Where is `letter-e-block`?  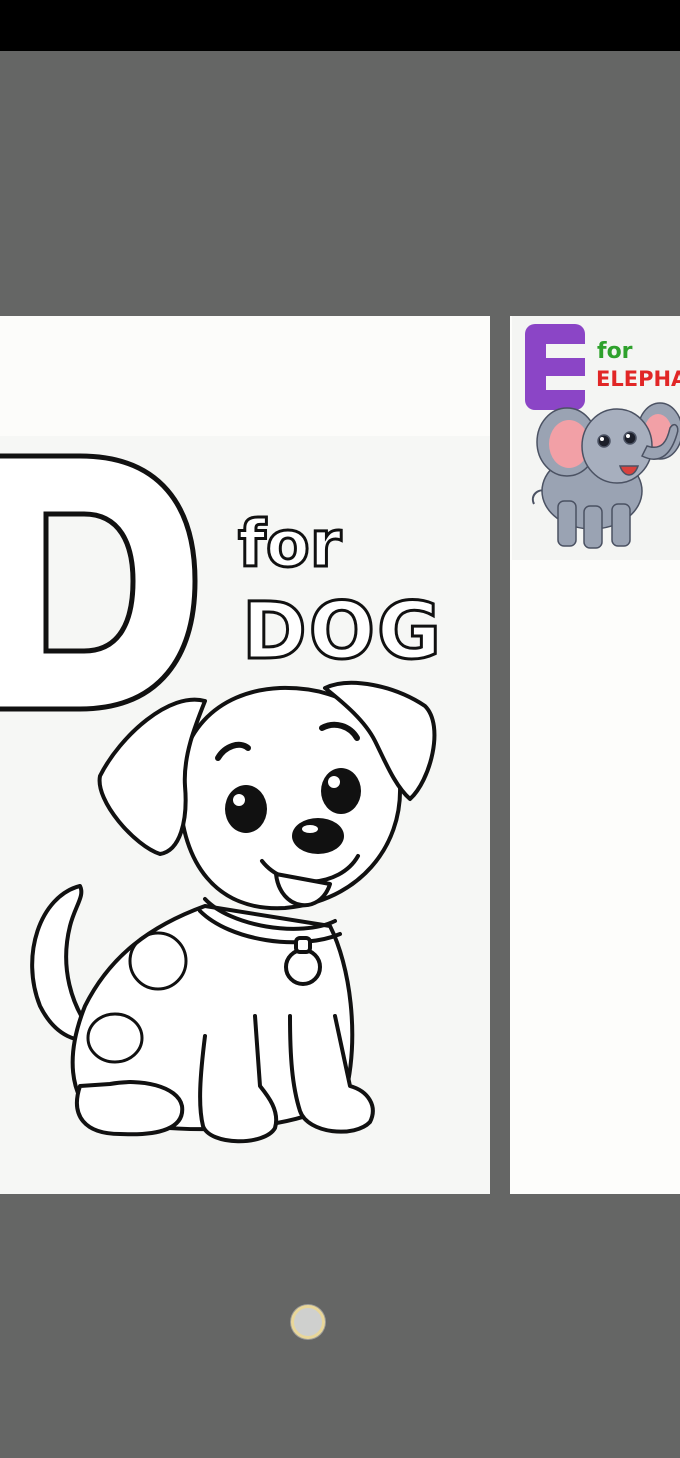 letter-e-block is located at coordinates (555, 367).